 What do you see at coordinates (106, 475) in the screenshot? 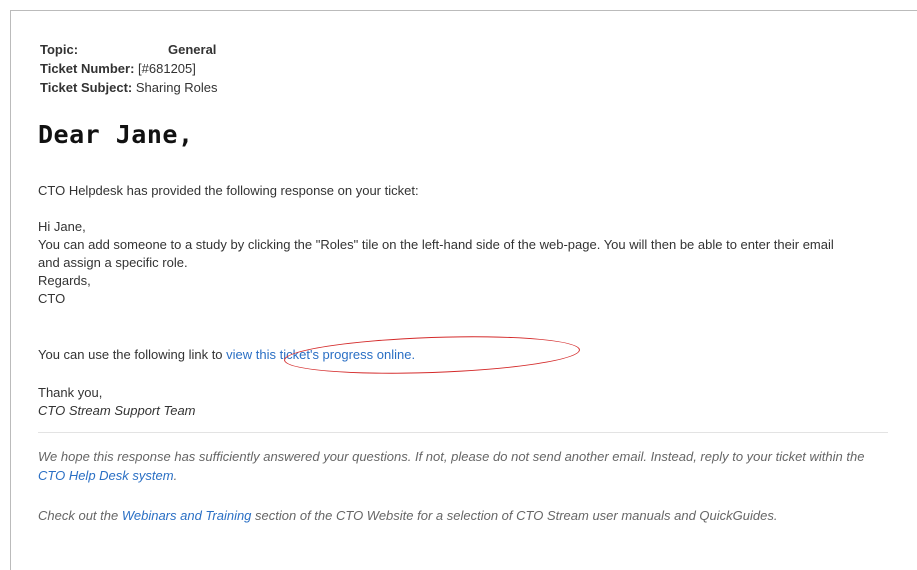
I see `help-desk-link: CTO Help Desk system` at bounding box center [106, 475].